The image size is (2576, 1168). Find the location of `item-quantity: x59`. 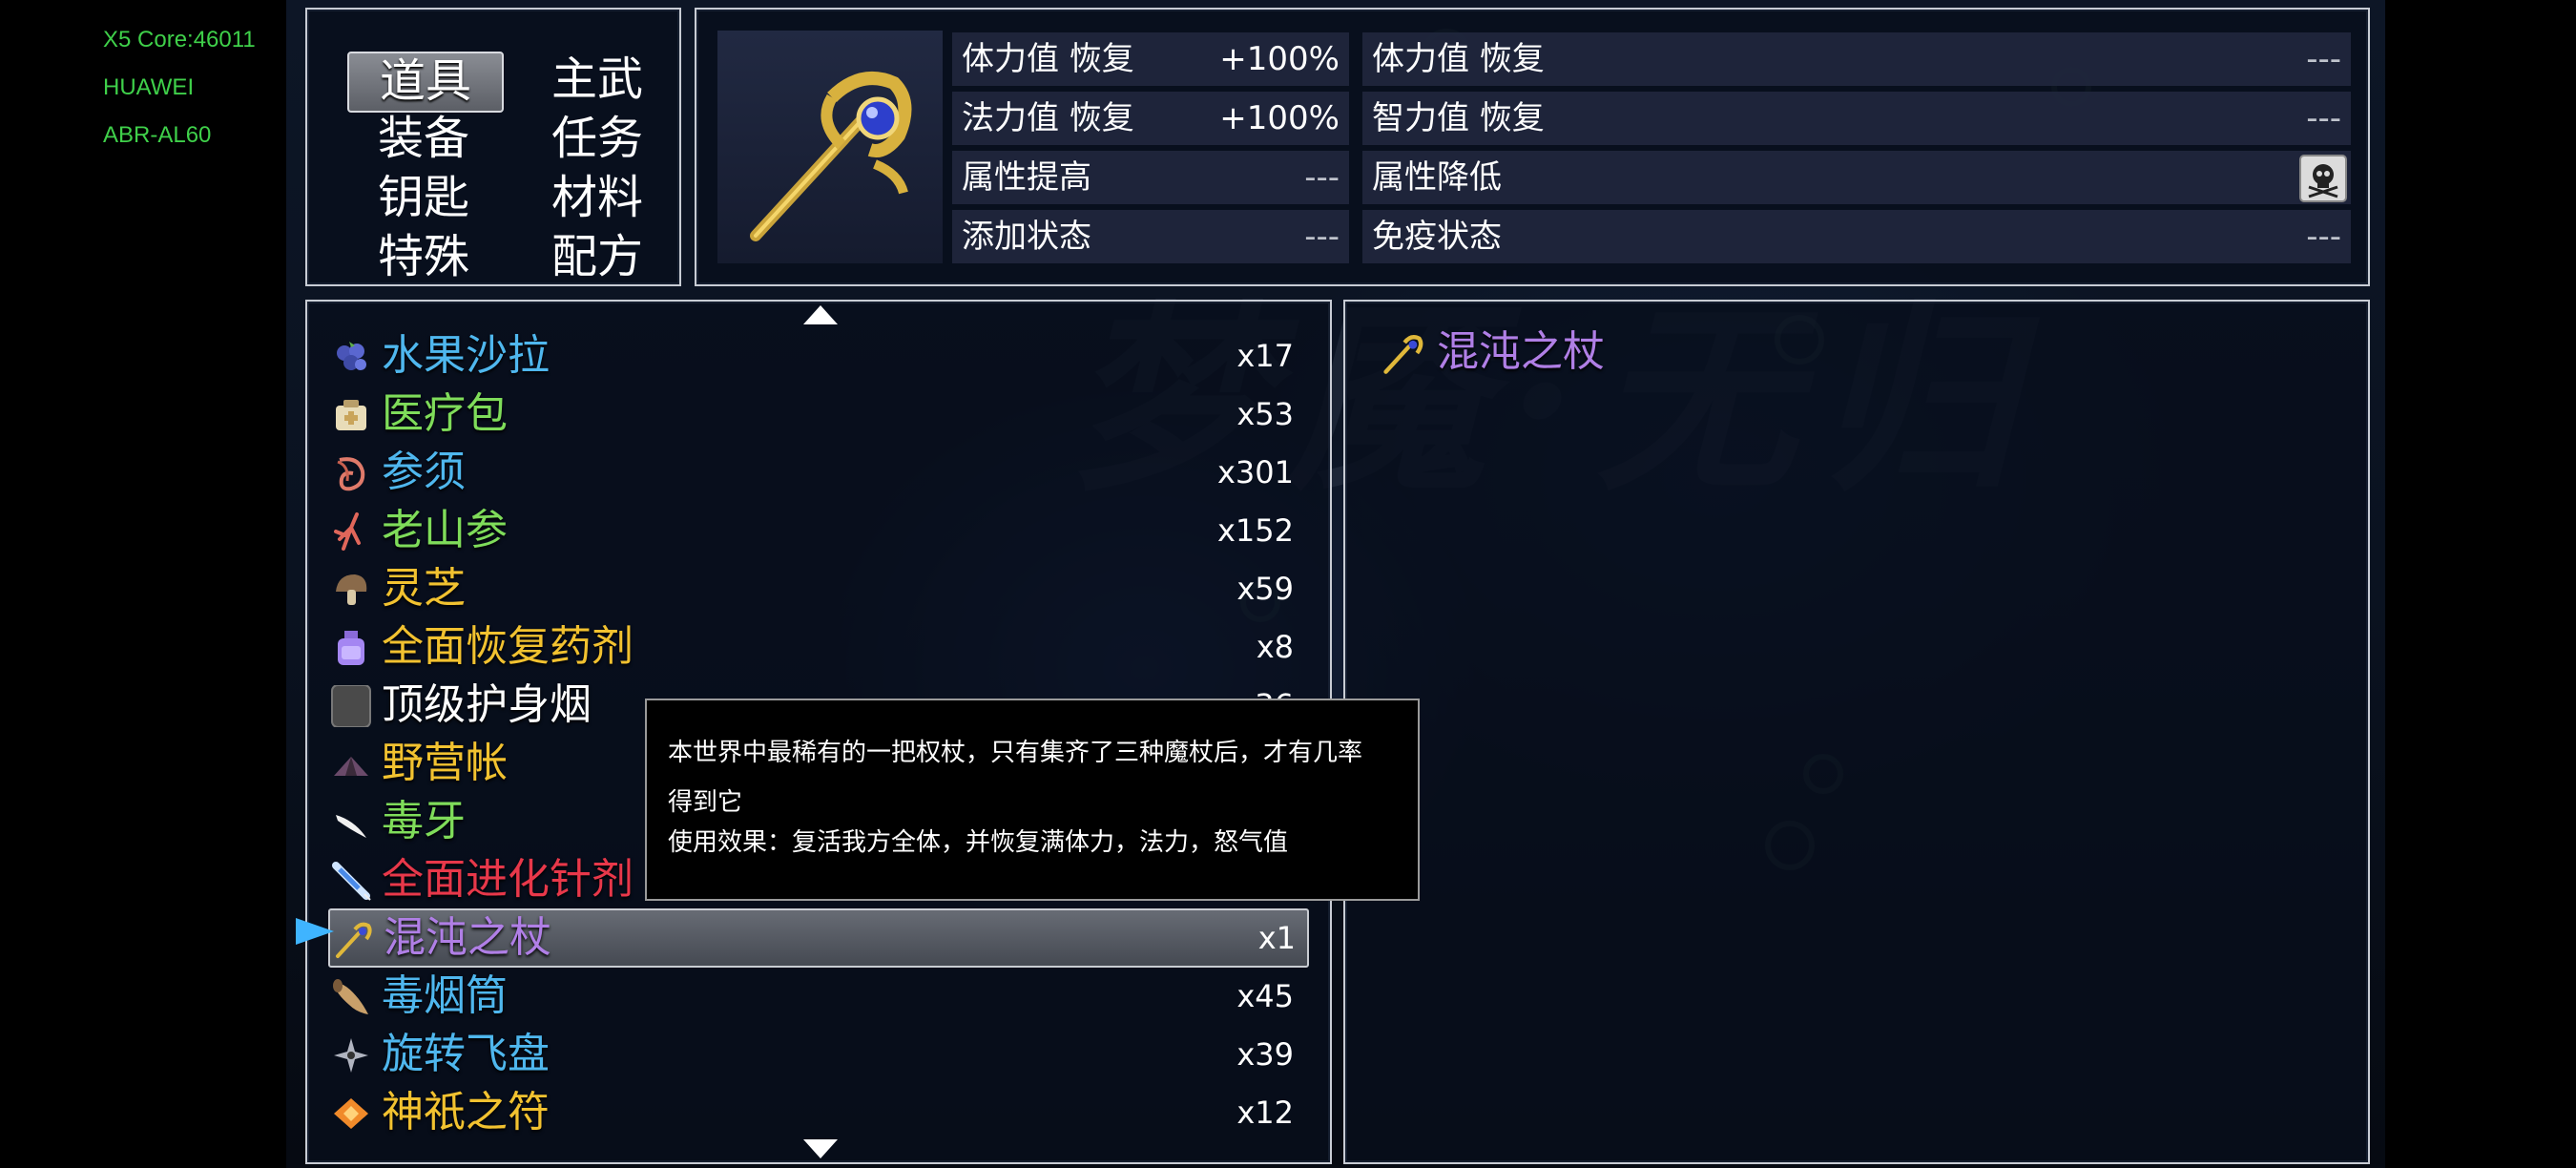

item-quantity: x59 is located at coordinates (1265, 589).